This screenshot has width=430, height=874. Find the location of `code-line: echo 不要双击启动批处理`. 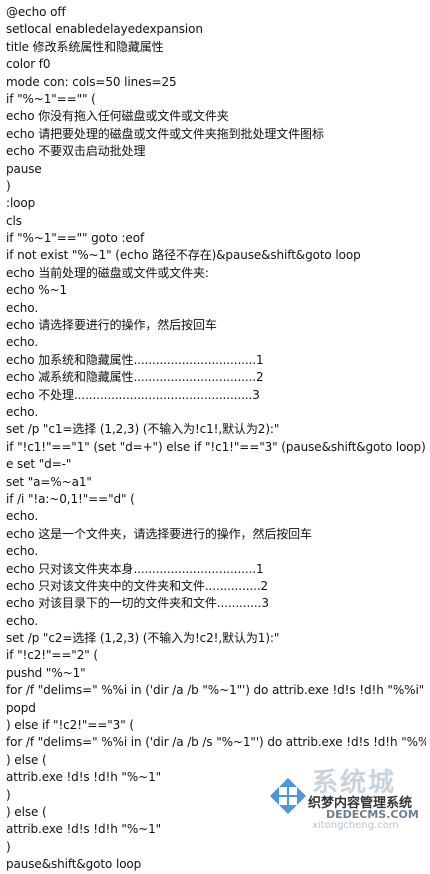

code-line: echo 不要双击启动批处理 is located at coordinates (76, 151).